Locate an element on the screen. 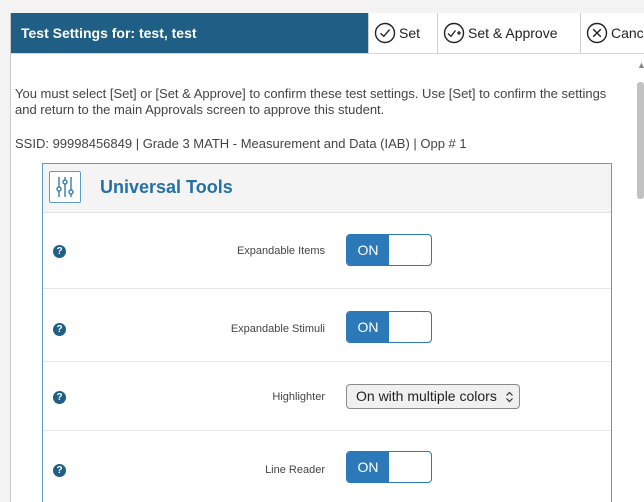  line-reader-toggle: ON is located at coordinates (389, 467).